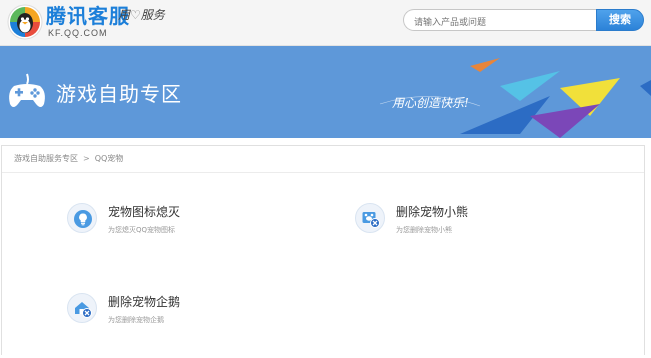  What do you see at coordinates (620, 20) in the screenshot?
I see `search-button: 搜索` at bounding box center [620, 20].